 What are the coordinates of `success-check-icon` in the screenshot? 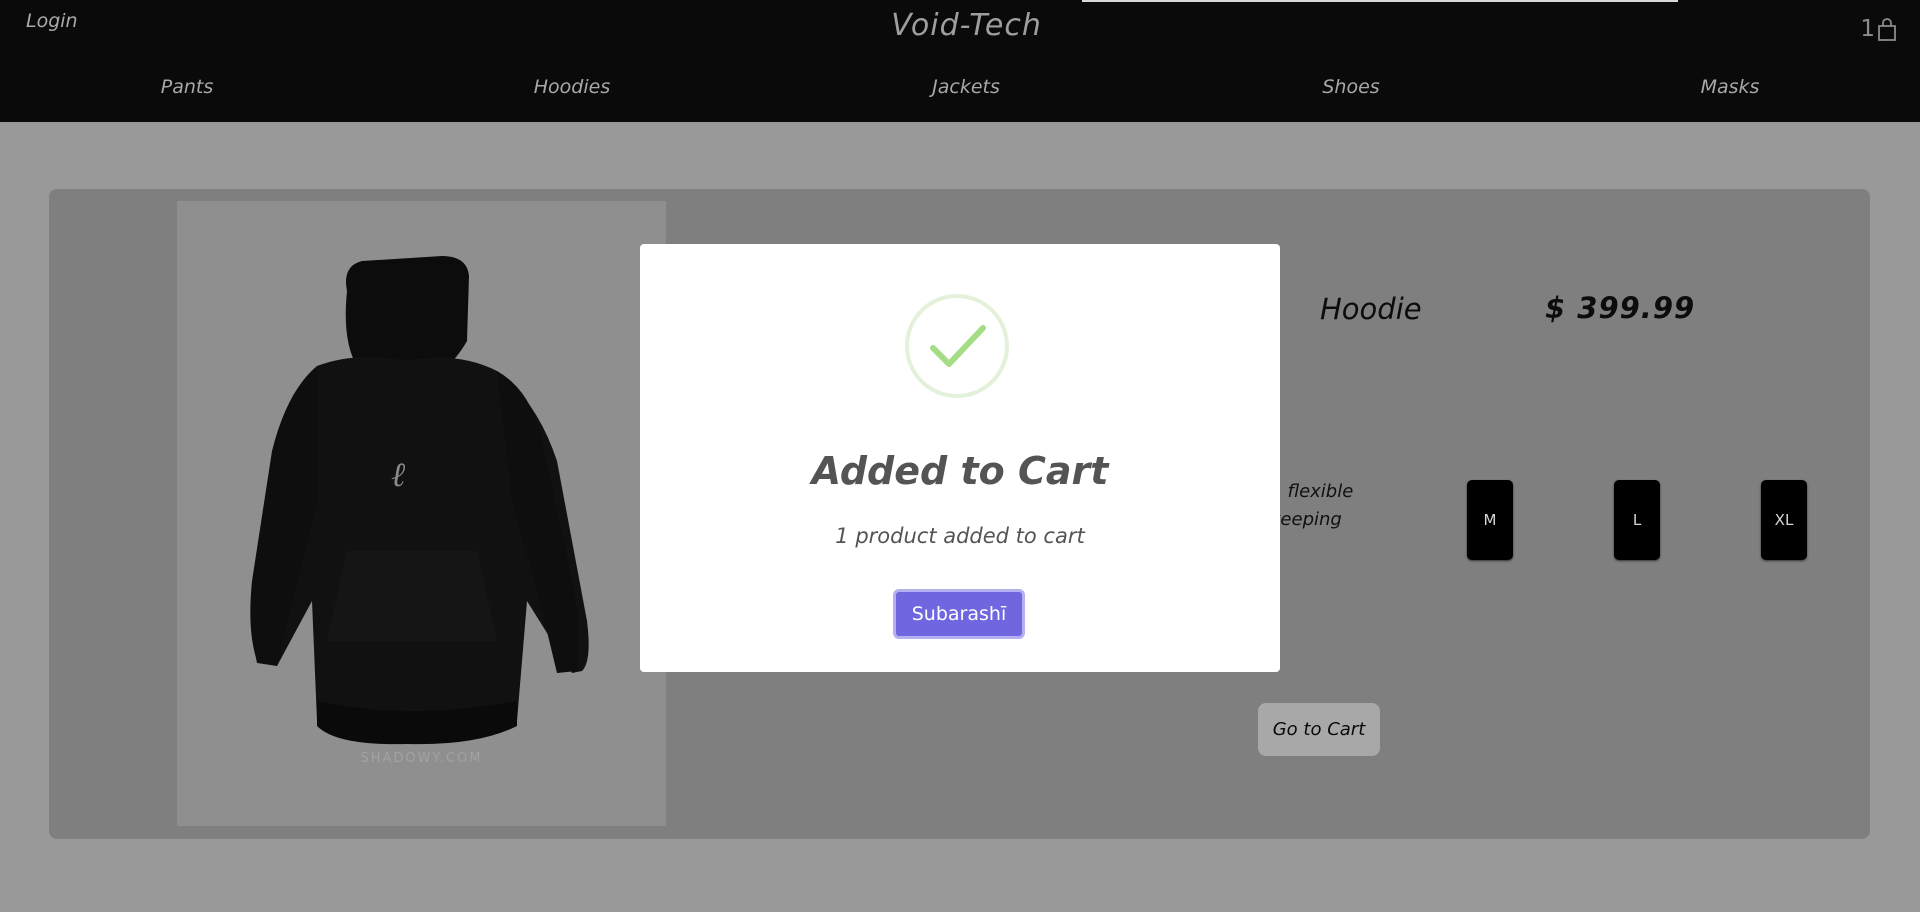 It's located at (957, 346).